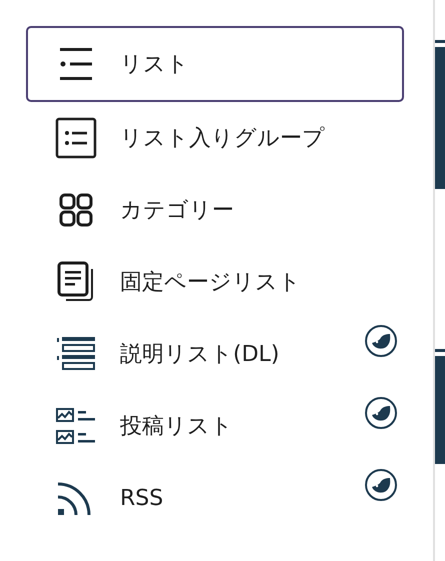 Image resolution: width=445 pixels, height=561 pixels. Describe the element at coordinates (154, 65) in the screenshot. I see `block-label: リスト` at that location.